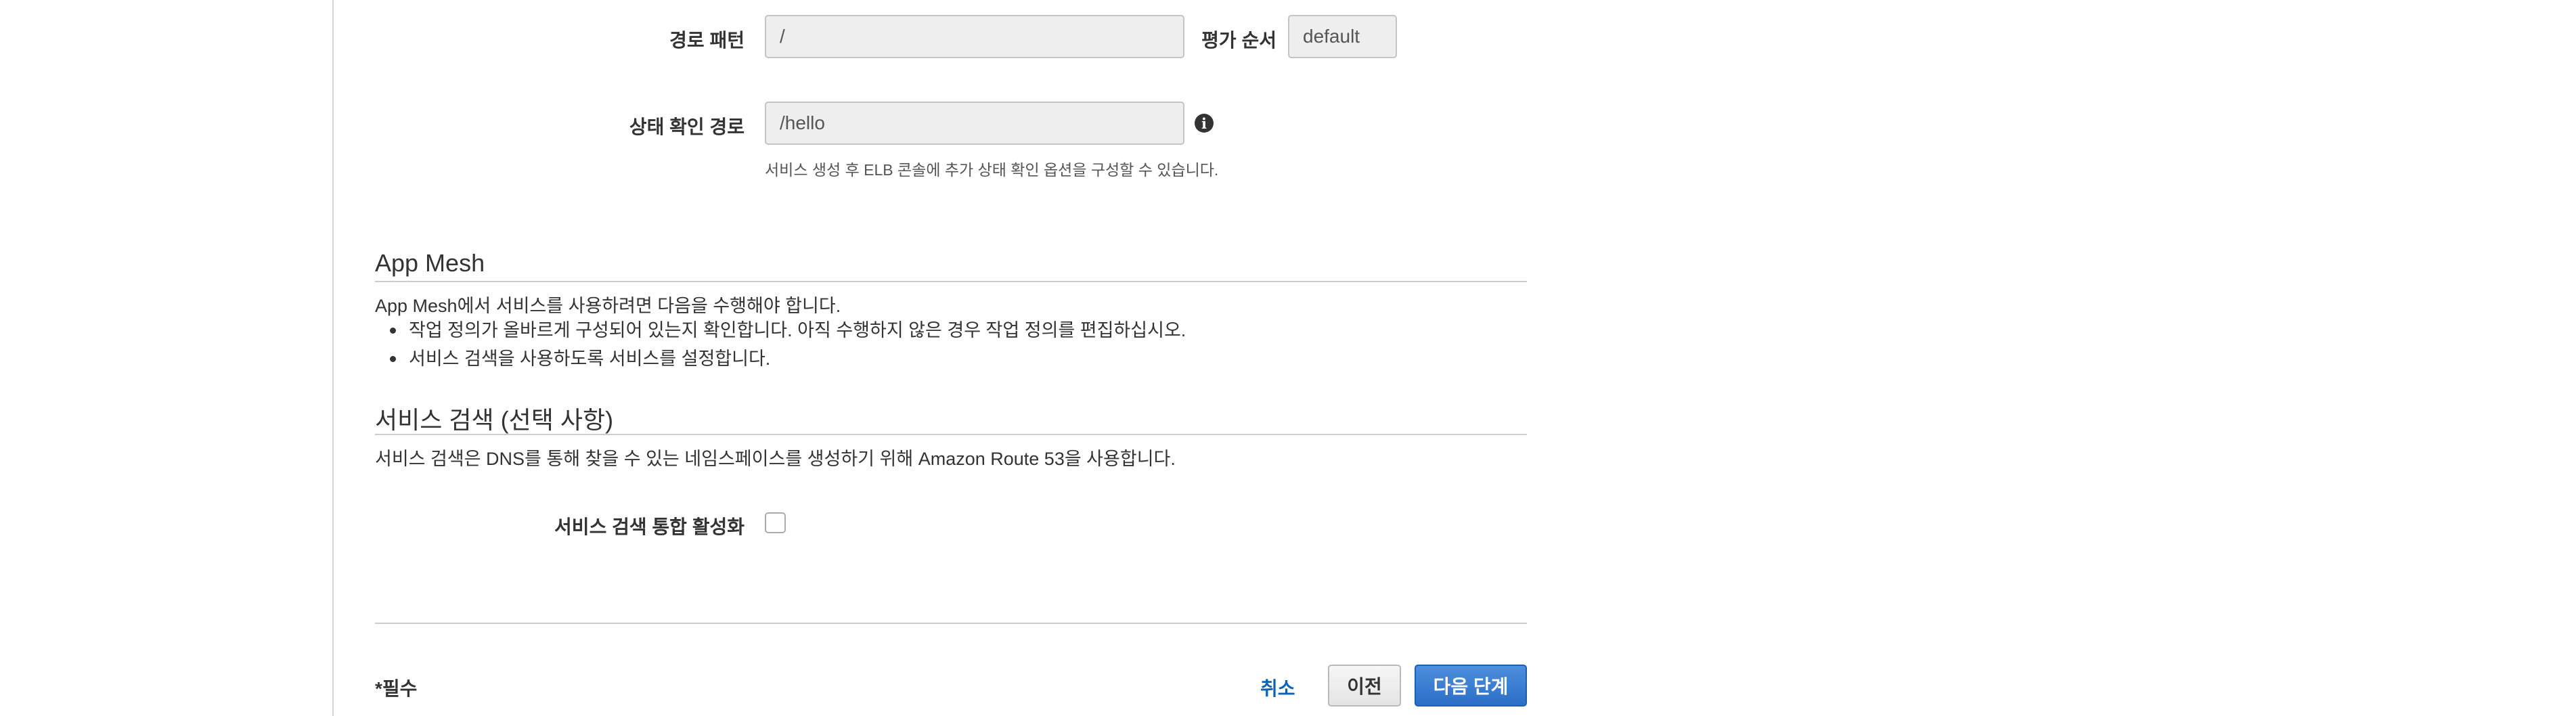 The width and height of the screenshot is (2576, 716). I want to click on path-pattern-label: 경로 패턴, so click(707, 40).